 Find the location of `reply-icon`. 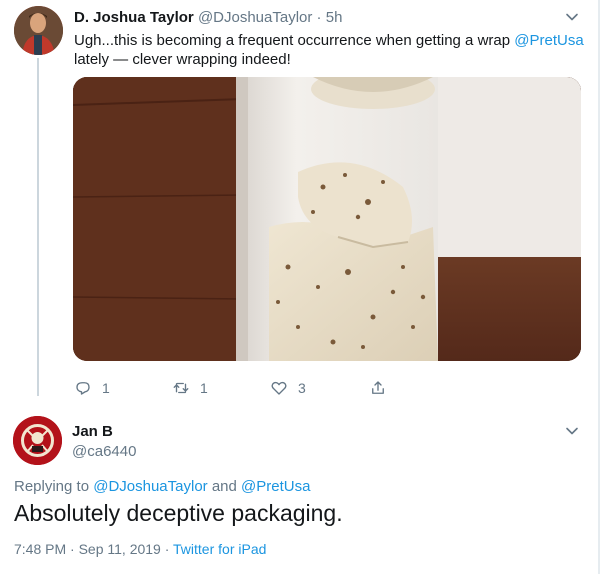

reply-icon is located at coordinates (83, 388).